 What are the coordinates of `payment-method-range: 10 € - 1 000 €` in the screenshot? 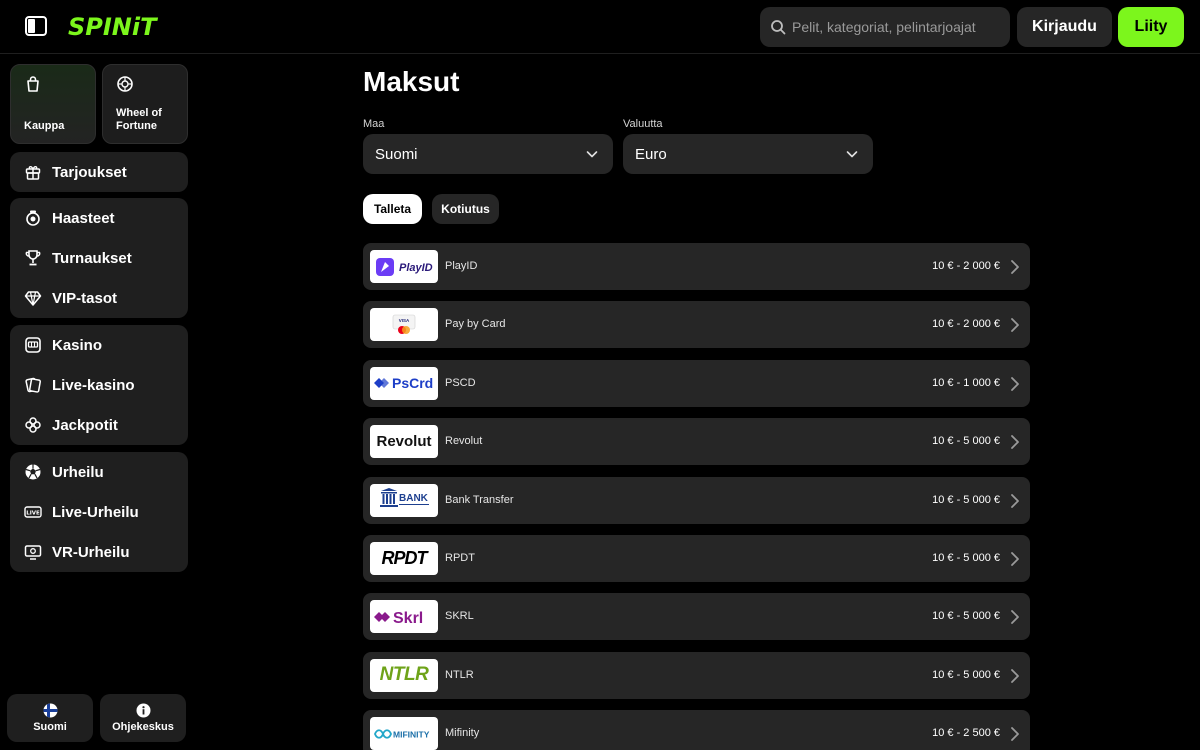 It's located at (966, 382).